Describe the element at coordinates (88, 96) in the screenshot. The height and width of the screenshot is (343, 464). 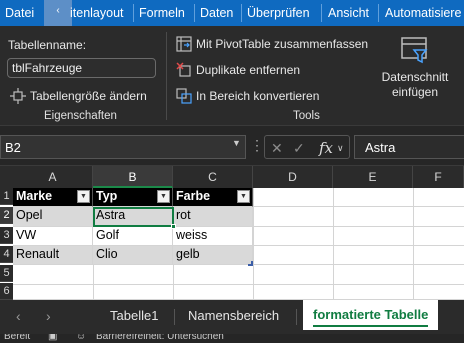
I see `resize-table-label: Tabellengröße ändern` at that location.